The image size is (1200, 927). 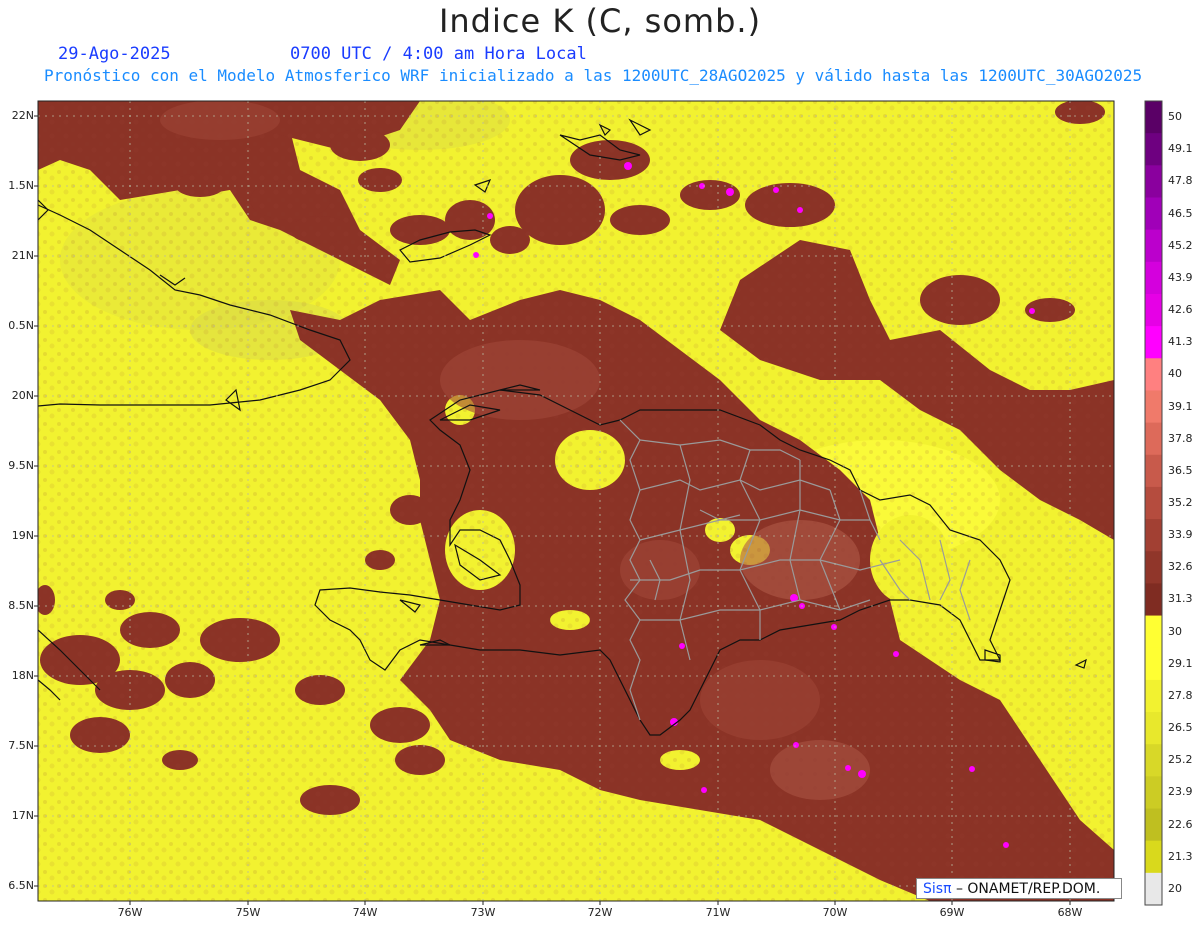 I want to click on credit-box: Sisπ – ONAMET/REP.DOM., so click(x=1019, y=888).